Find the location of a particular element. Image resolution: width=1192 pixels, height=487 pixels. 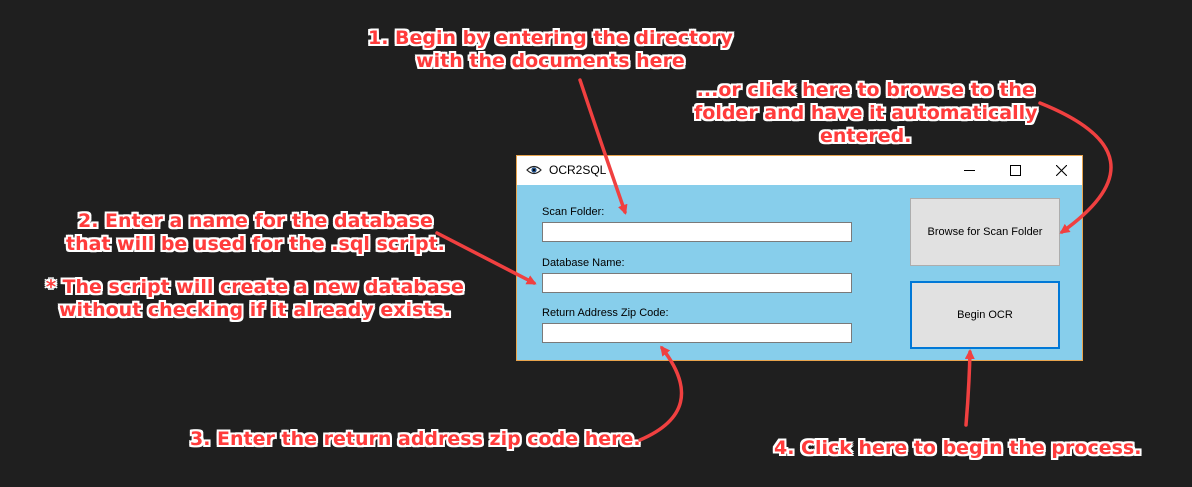

annotation-step2-line1: 2. Enter a name for the database is located at coordinates (255, 221).